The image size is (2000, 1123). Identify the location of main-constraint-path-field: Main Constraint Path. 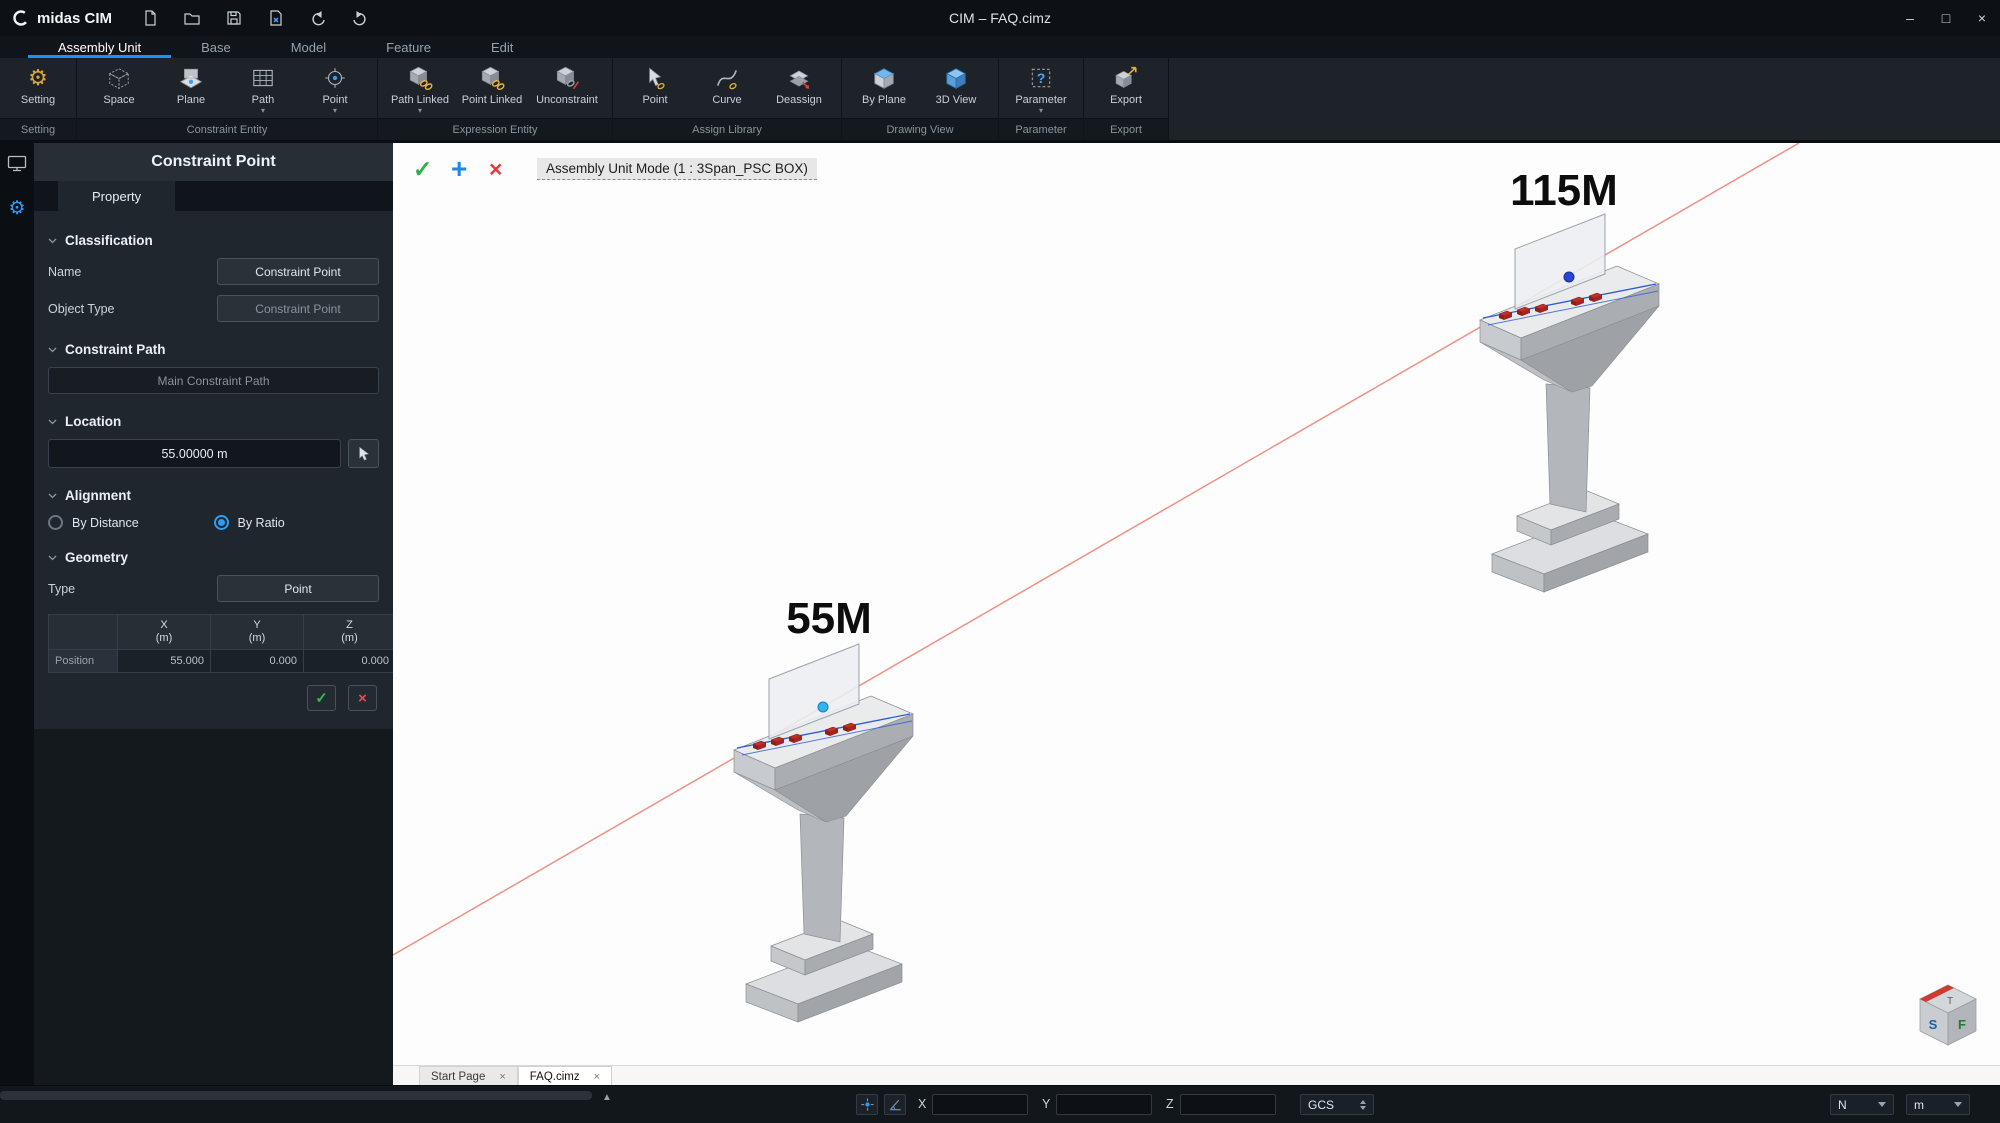
(213, 380).